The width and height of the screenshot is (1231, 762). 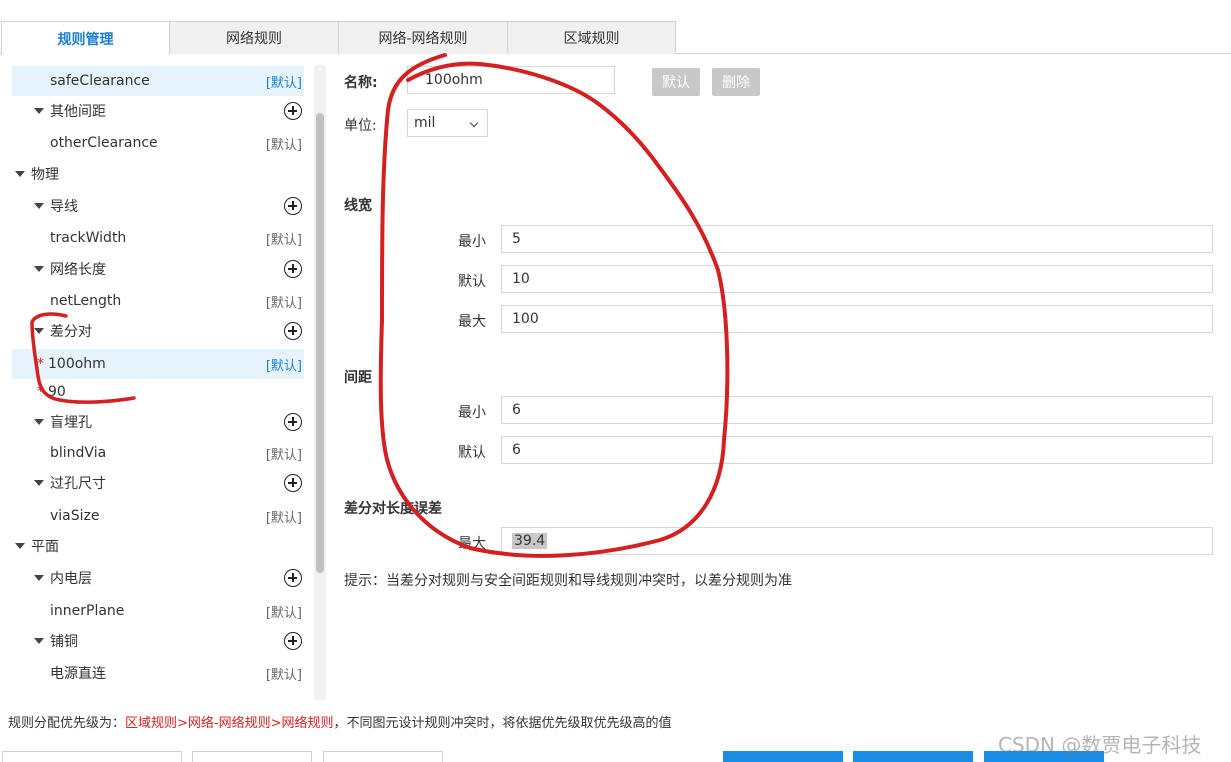 I want to click on tree-item-label: 平面, so click(x=45, y=547).